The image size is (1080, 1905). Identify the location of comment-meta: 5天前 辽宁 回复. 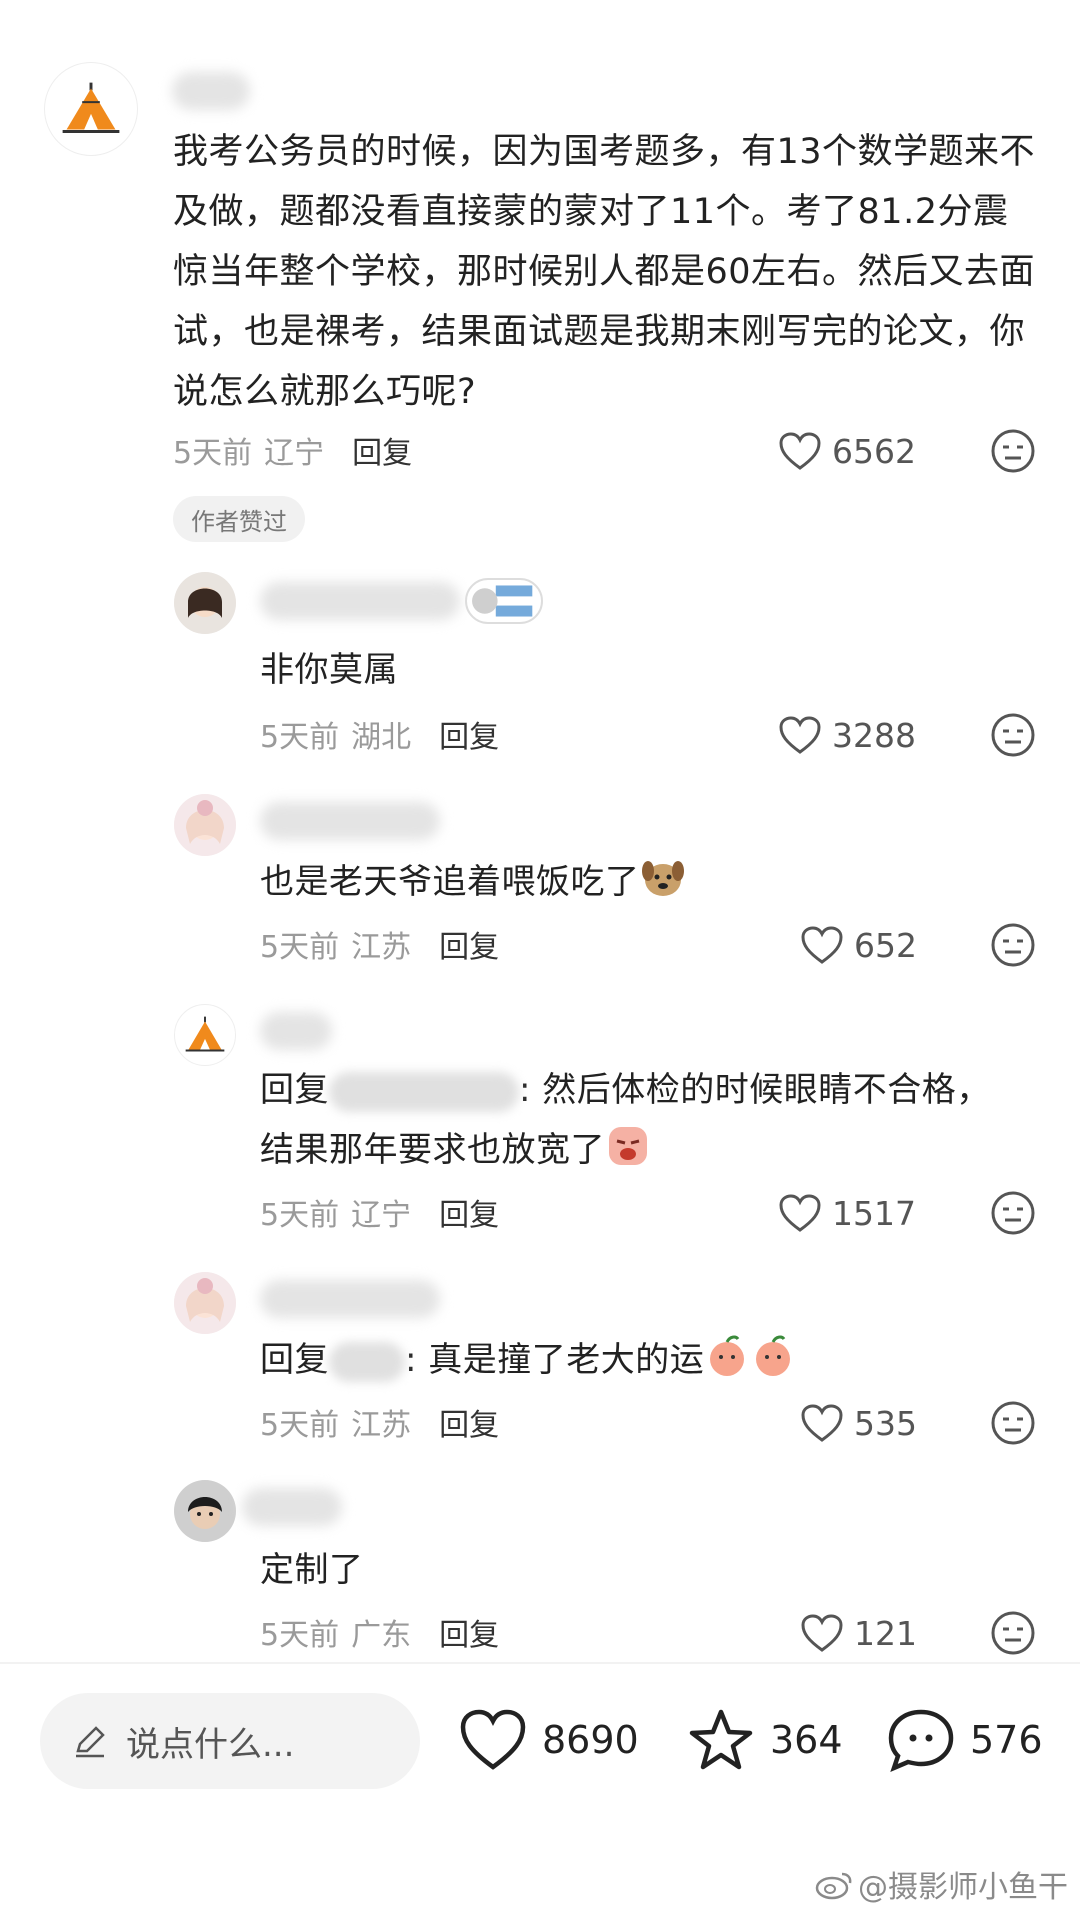
(292, 450).